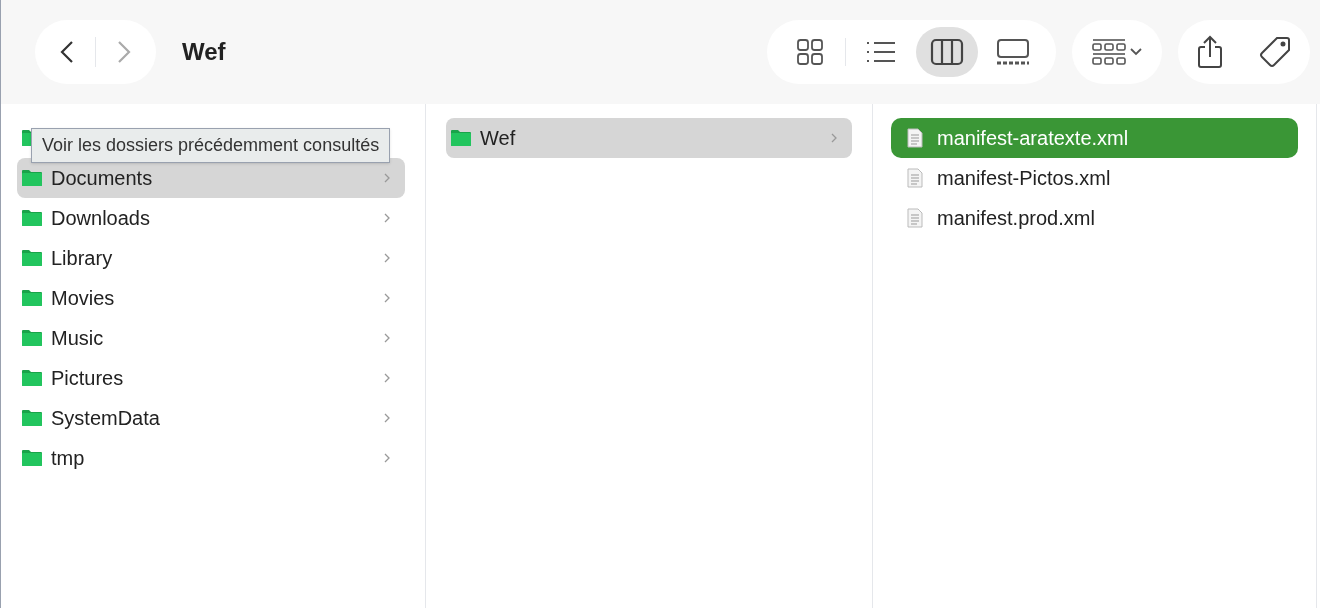 The width and height of the screenshot is (1320, 608). Describe the element at coordinates (1024, 178) in the screenshot. I see `file-name: manifest-Pictos.xml` at that location.